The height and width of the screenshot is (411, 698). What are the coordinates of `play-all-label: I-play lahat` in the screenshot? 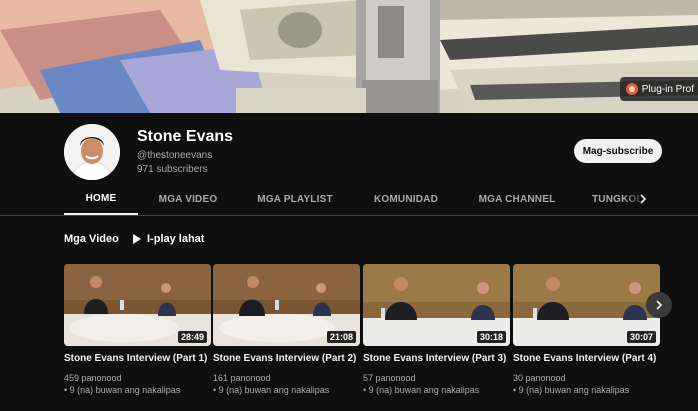 It's located at (176, 239).